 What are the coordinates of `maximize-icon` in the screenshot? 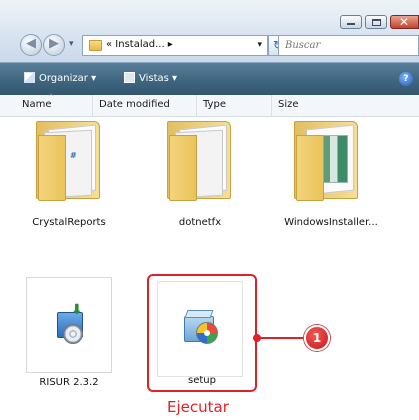 It's located at (376, 22).